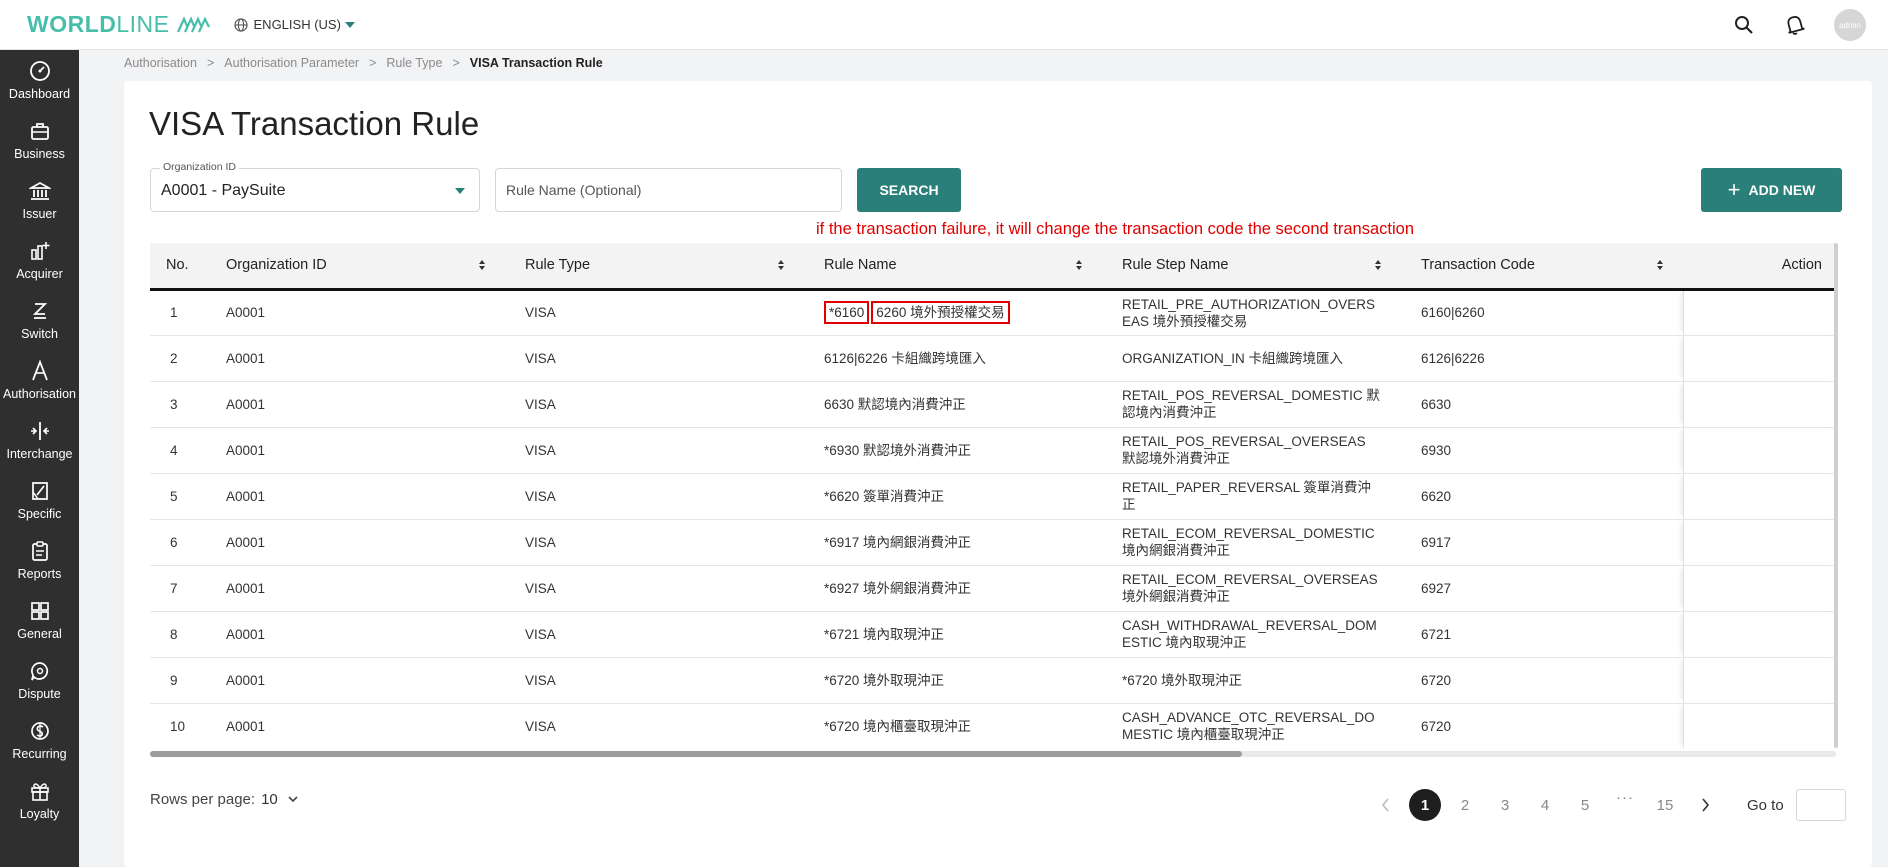 This screenshot has width=1888, height=867. What do you see at coordinates (355, 267) in the screenshot?
I see `column-header-organization-id: Organization ID` at bounding box center [355, 267].